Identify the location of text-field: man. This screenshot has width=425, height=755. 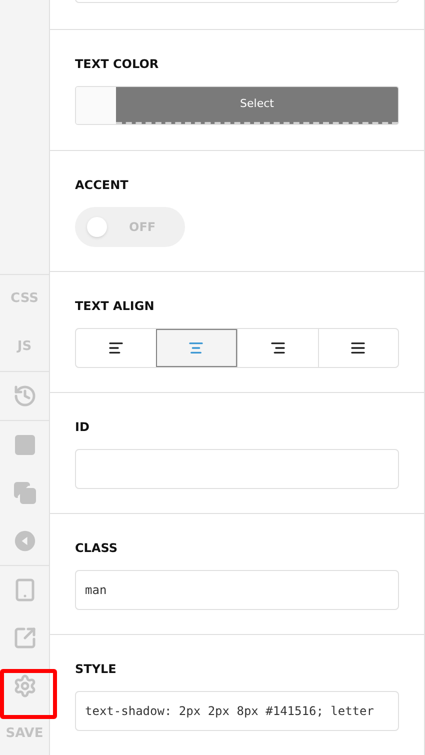
(237, 590).